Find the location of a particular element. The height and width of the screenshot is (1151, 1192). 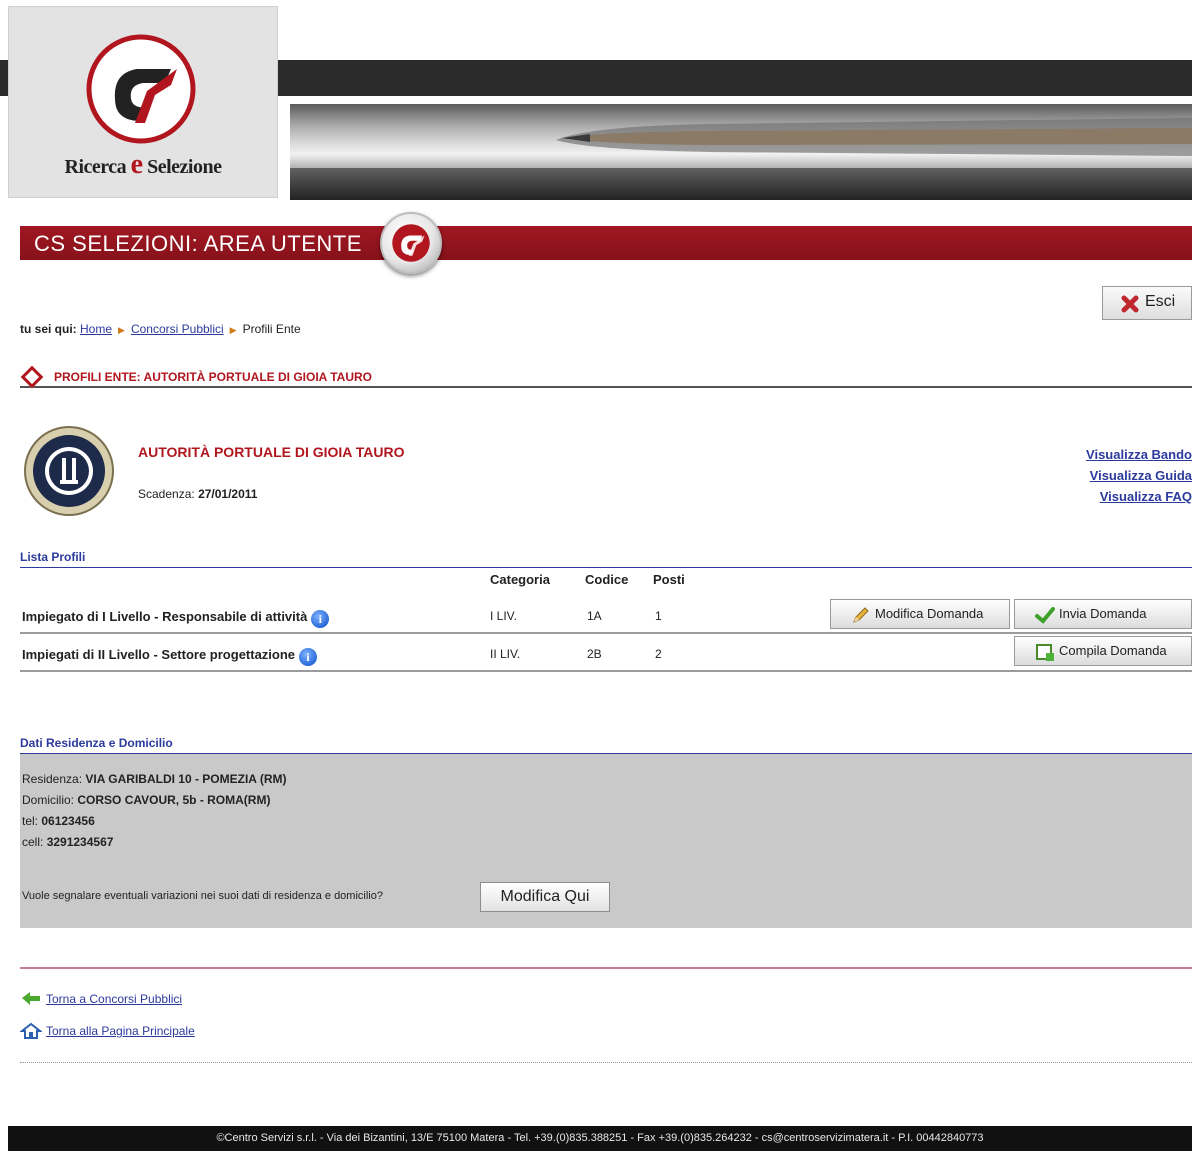

header-banner-pencil is located at coordinates (741, 152).